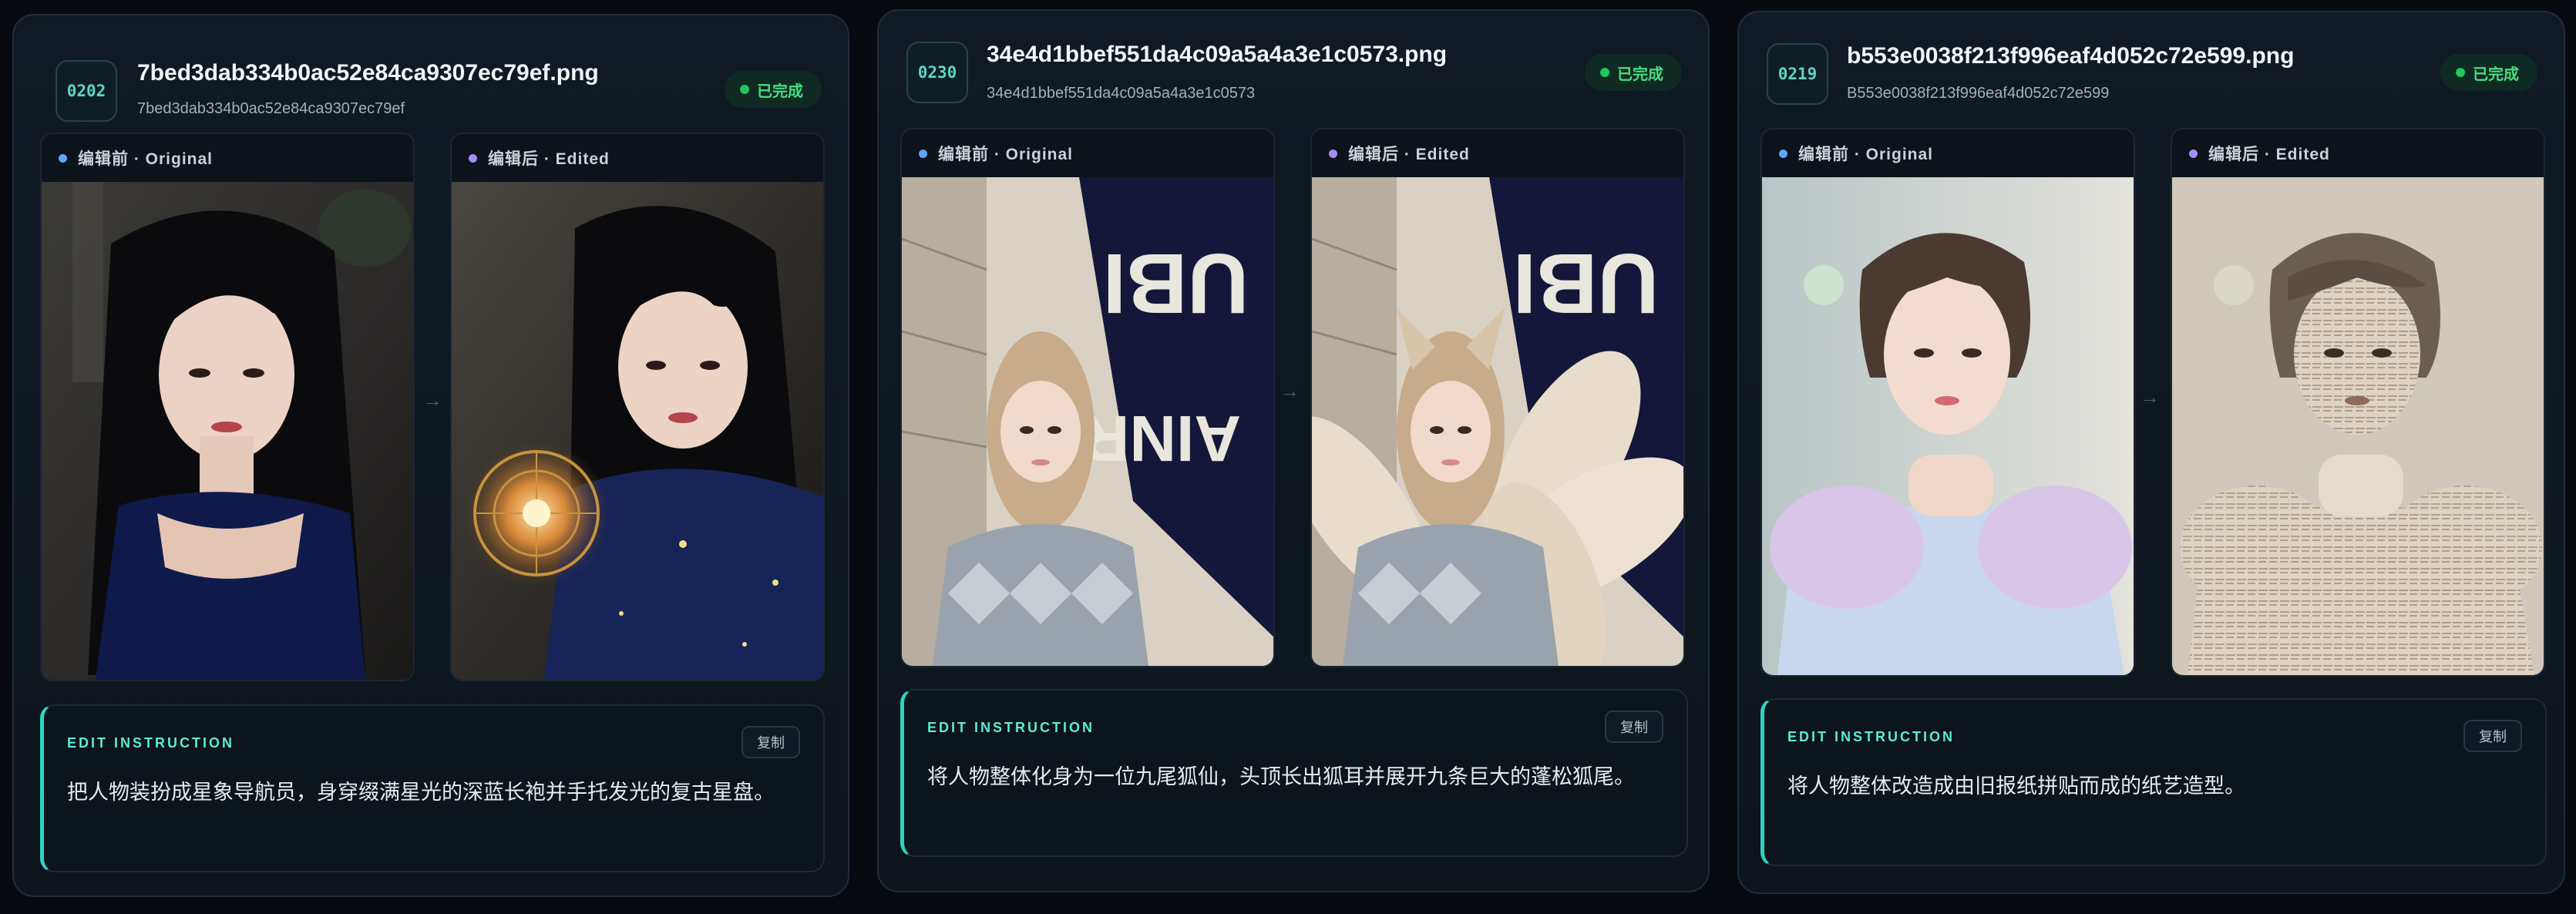 This screenshot has width=2576, height=914. Describe the element at coordinates (2071, 56) in the screenshot. I see `file-name: b553e0038f213f996eaf4d052c72e599.png` at that location.